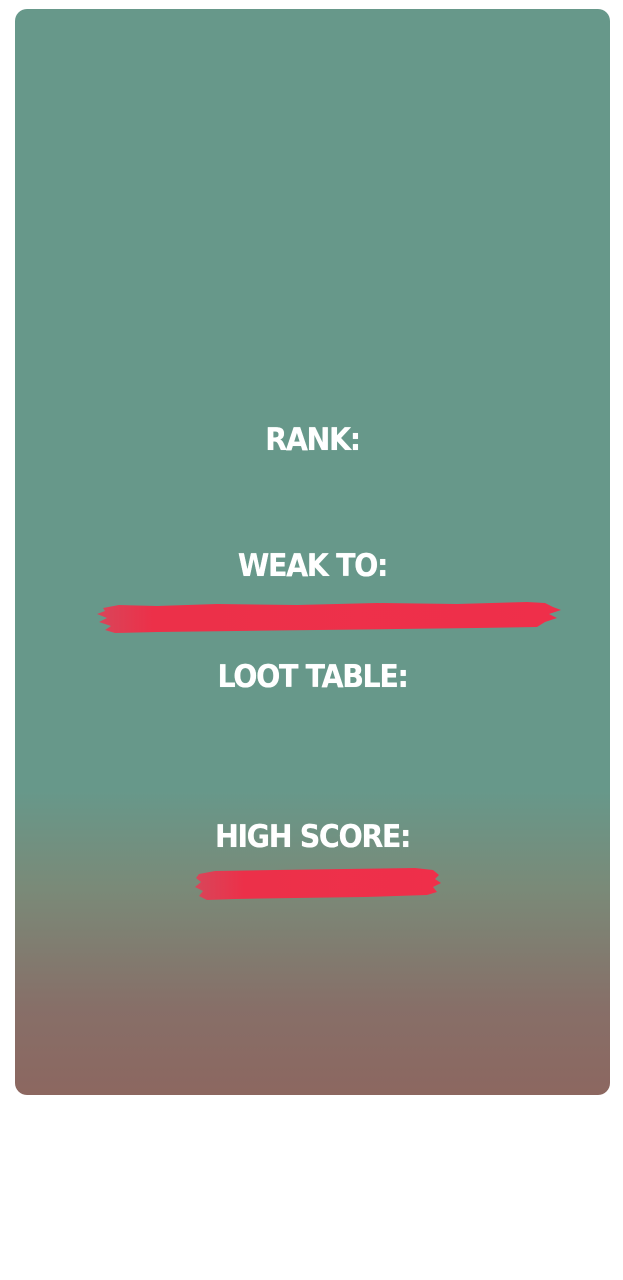  Describe the element at coordinates (312, 837) in the screenshot. I see `high-score-label: HIGH SCORE:` at that location.